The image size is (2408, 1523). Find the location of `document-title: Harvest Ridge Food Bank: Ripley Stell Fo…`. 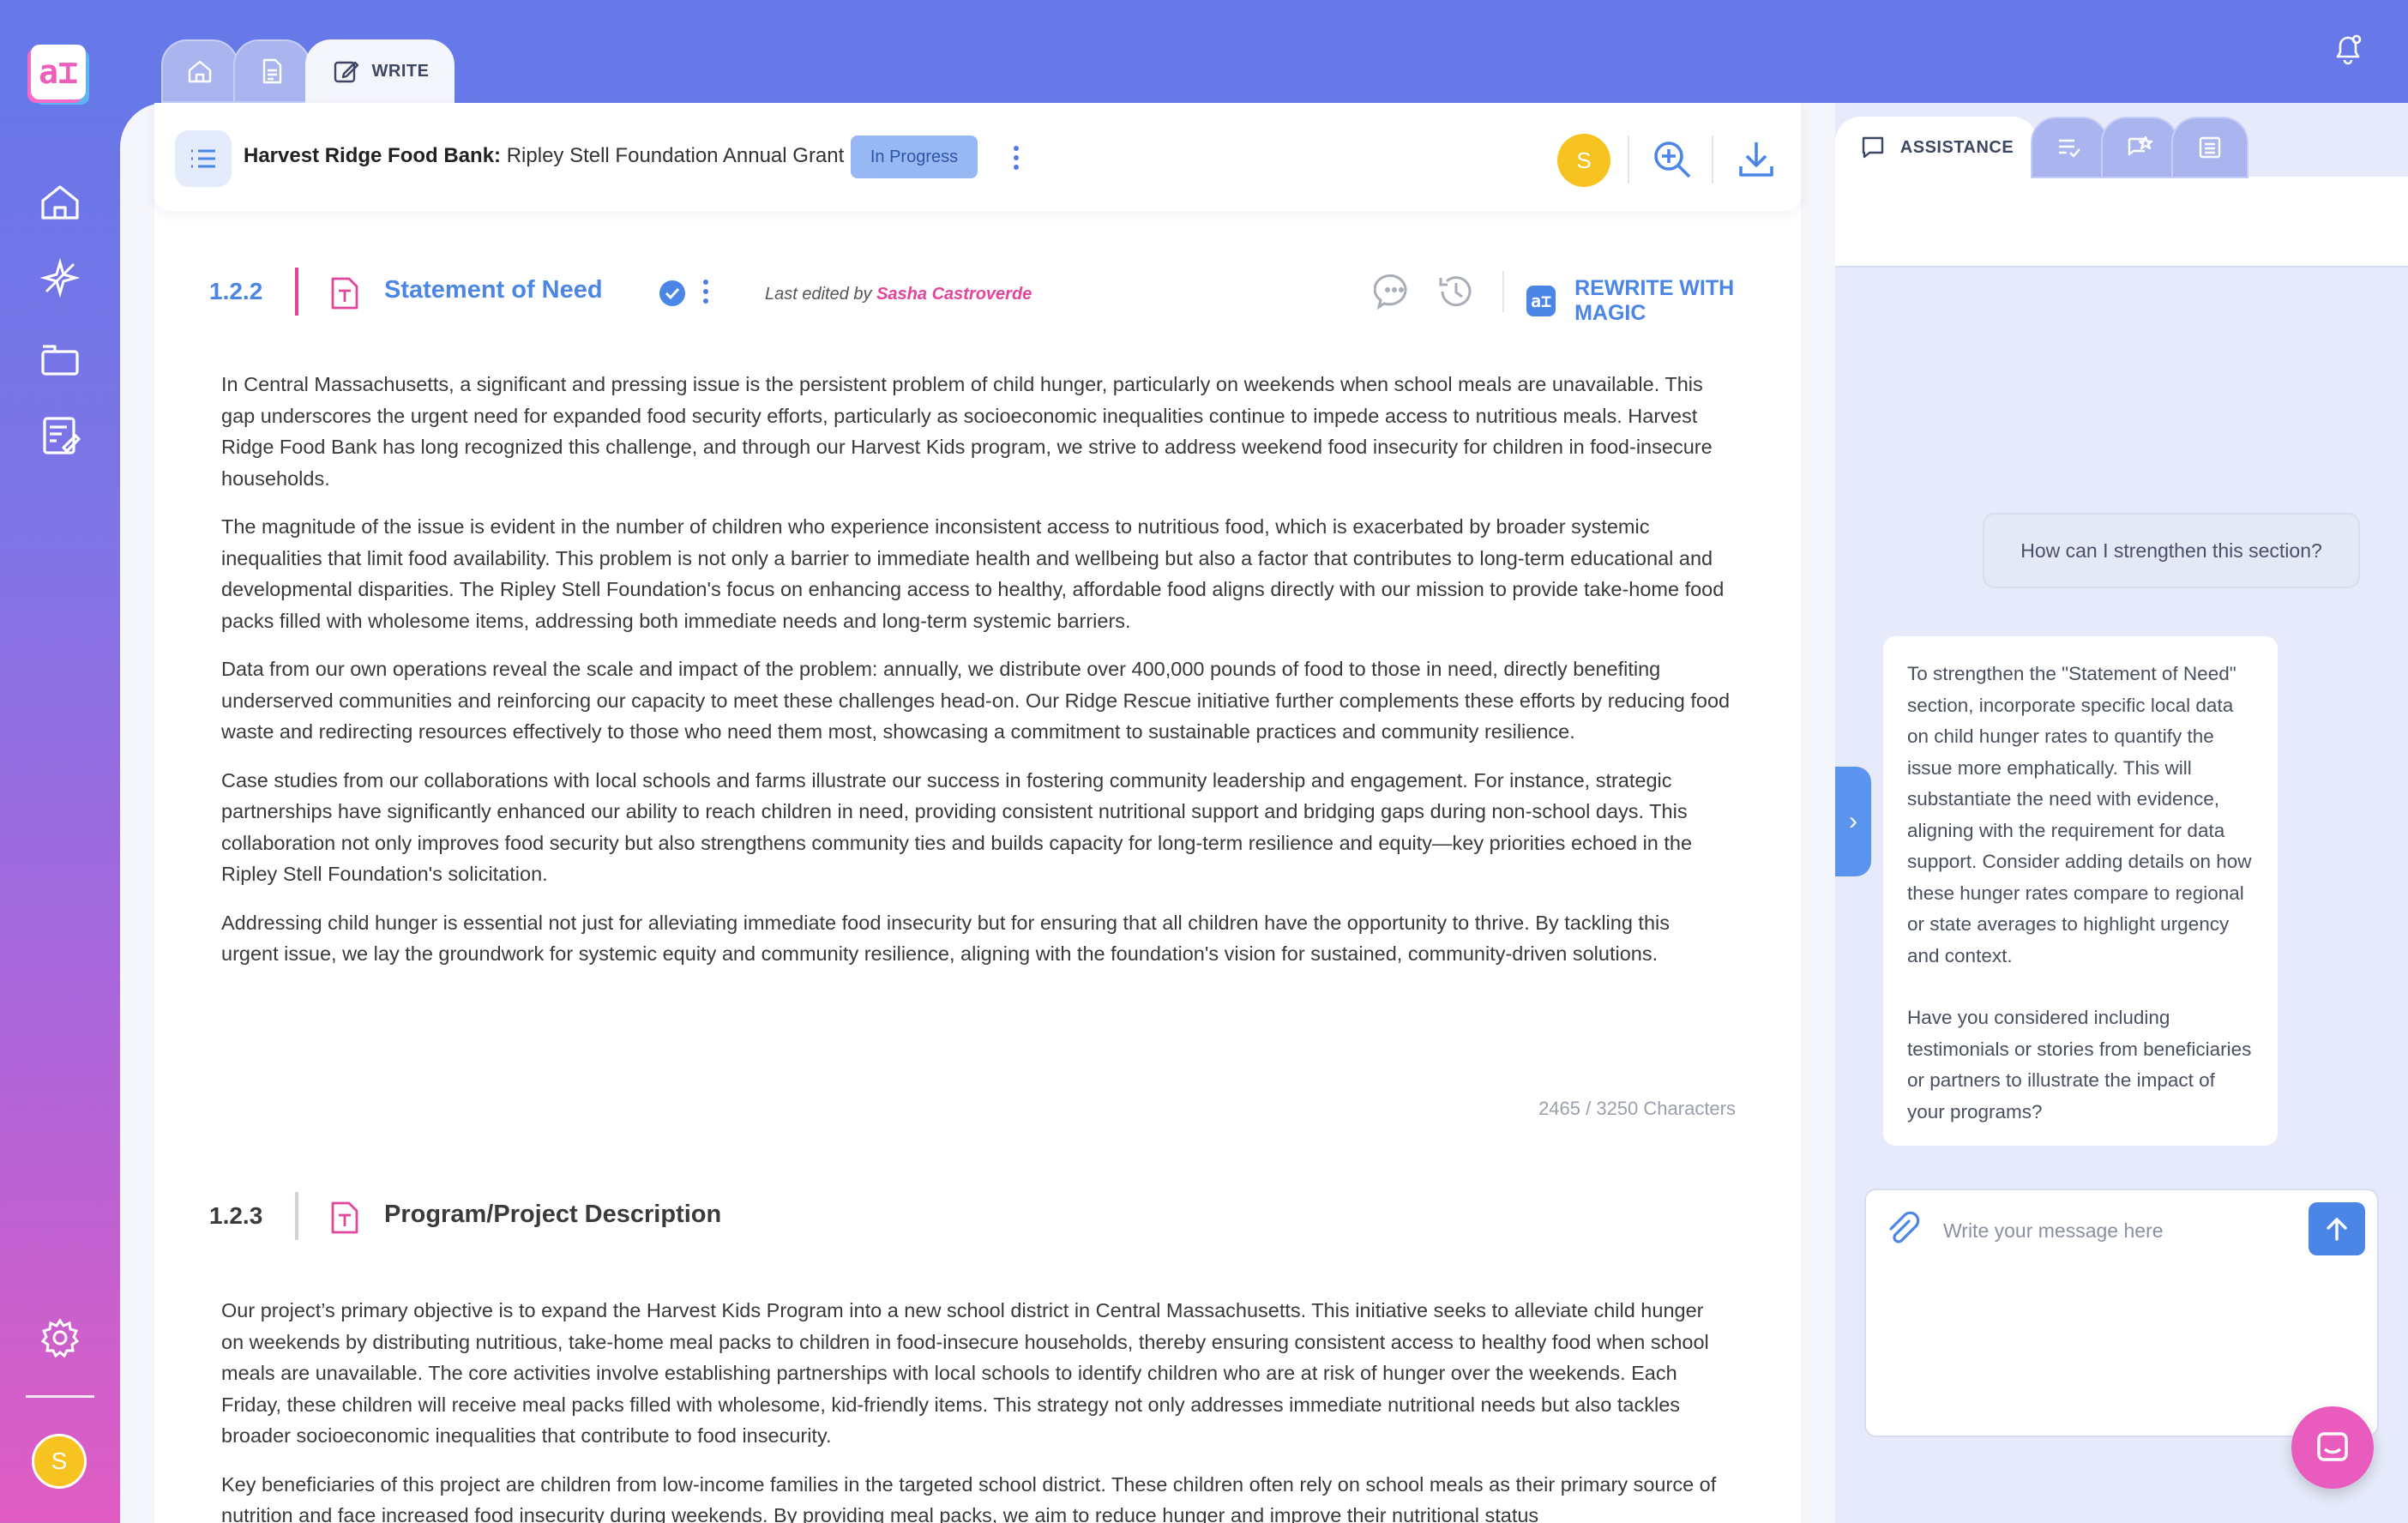

document-title: Harvest Ridge Food Bank: Ripley Stell Fo… is located at coordinates (544, 156).